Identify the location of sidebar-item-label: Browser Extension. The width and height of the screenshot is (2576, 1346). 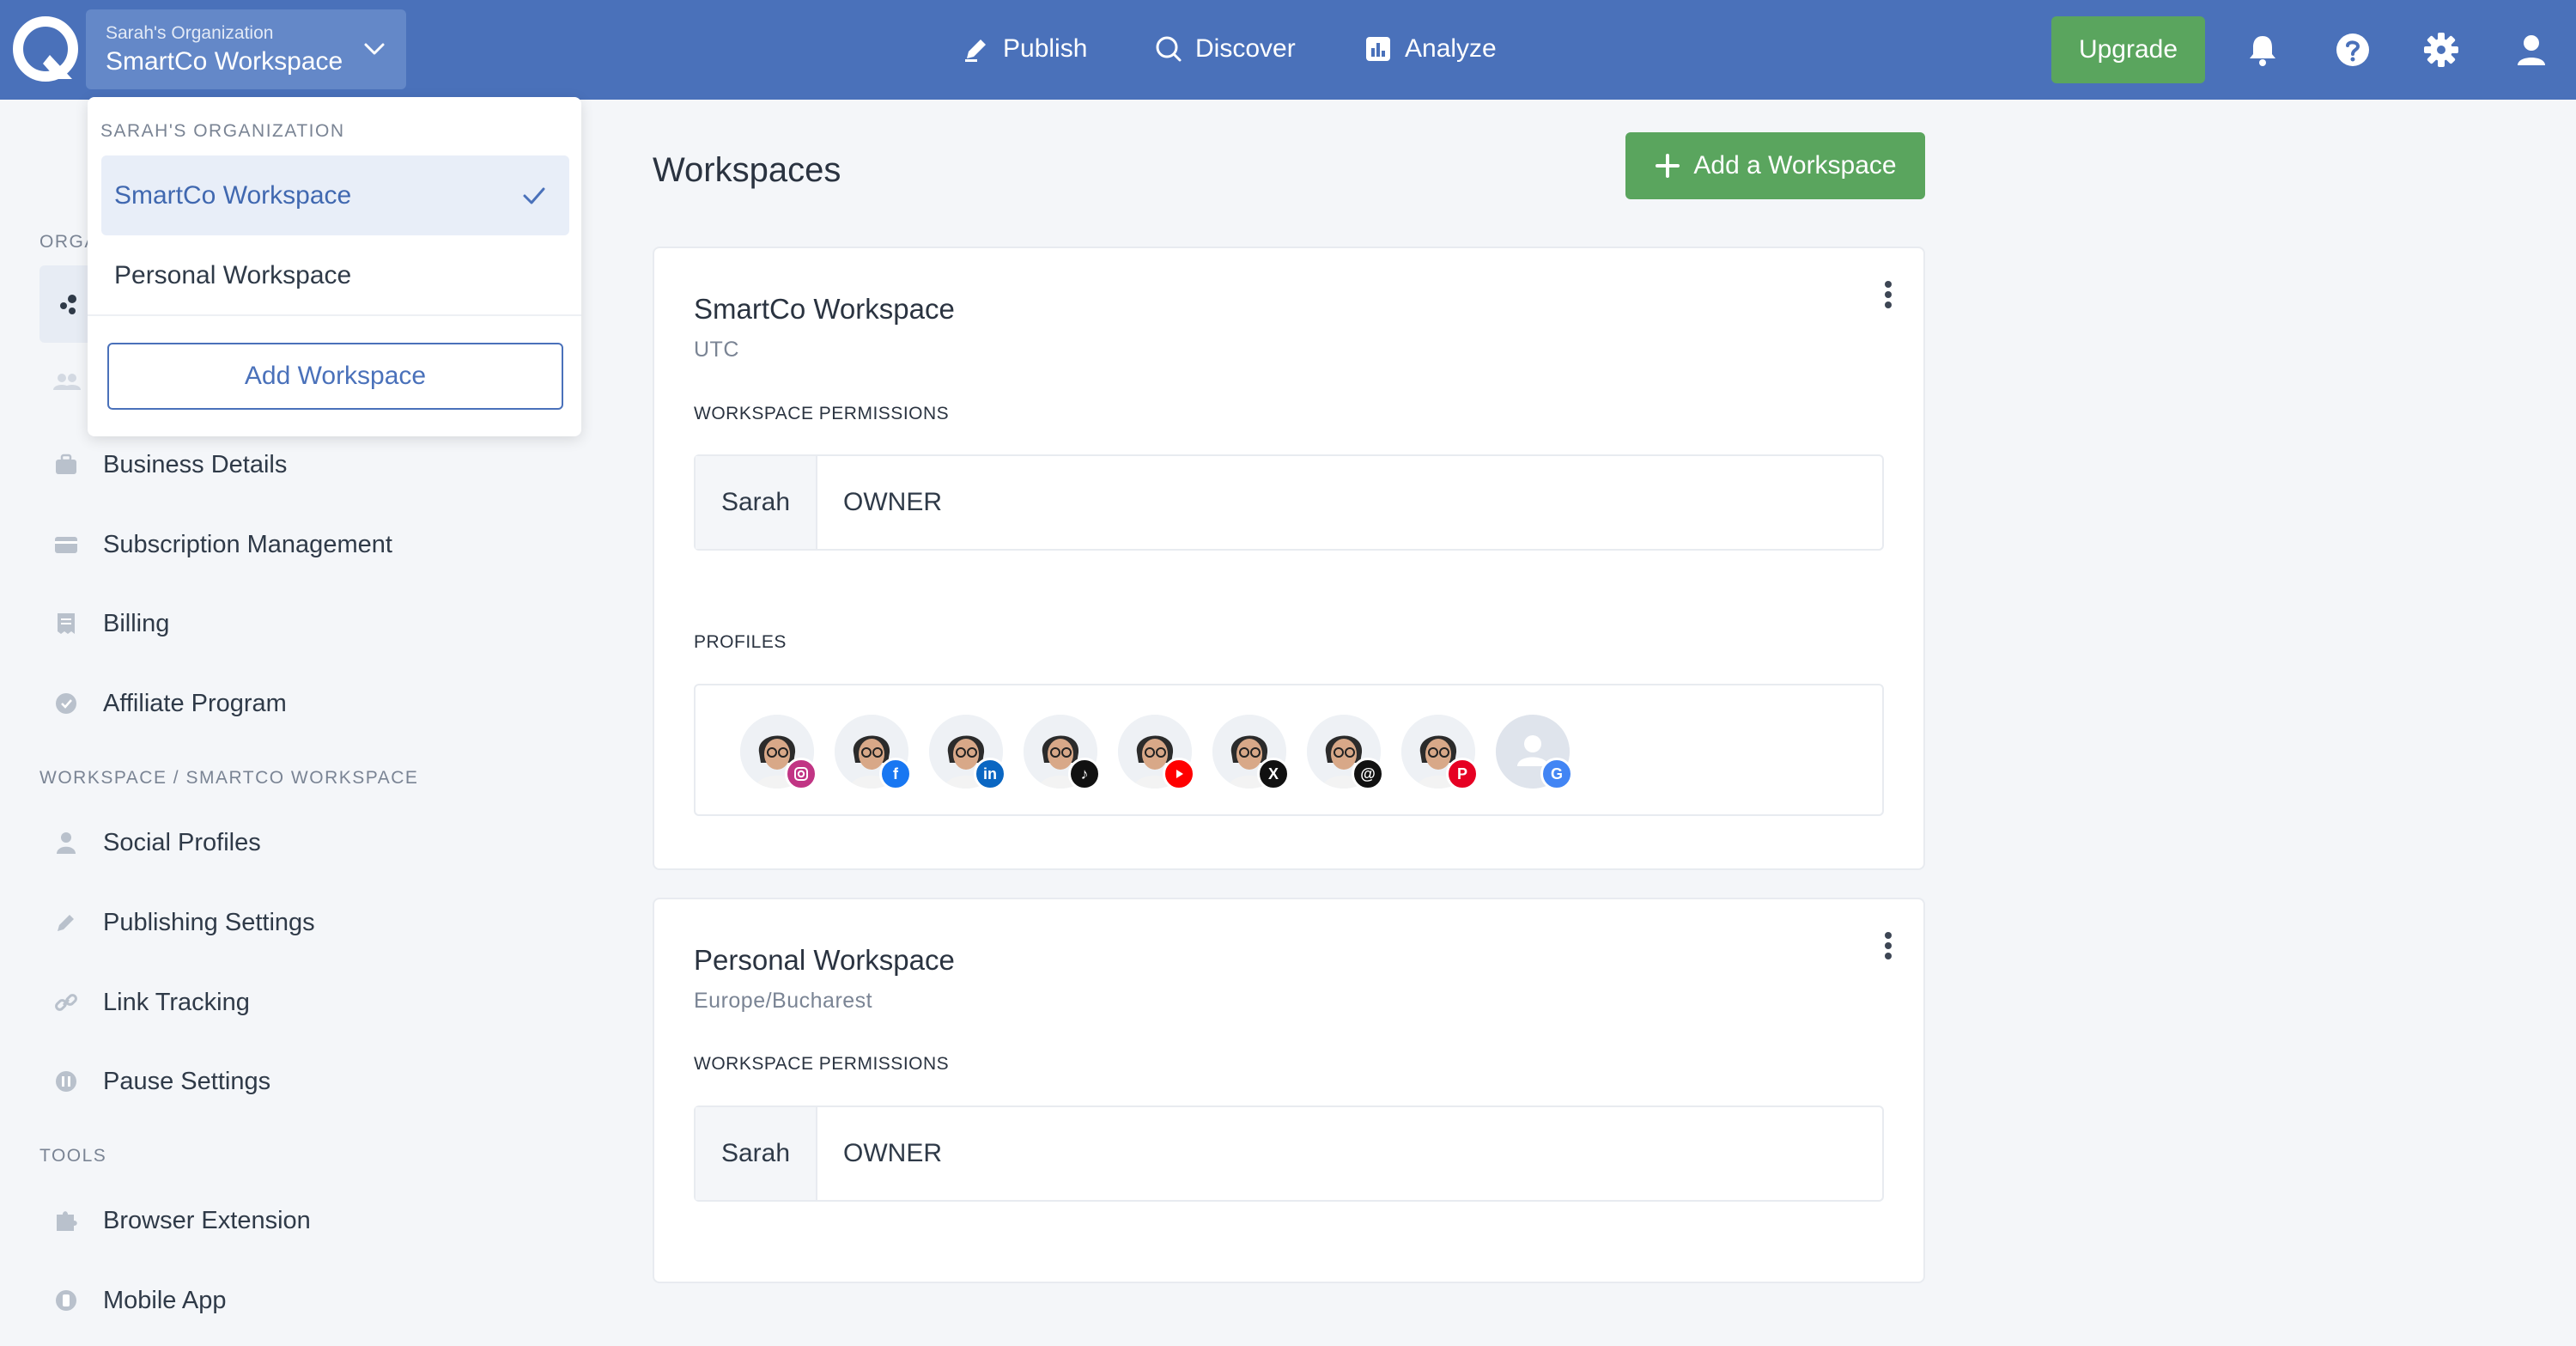
(207, 1220).